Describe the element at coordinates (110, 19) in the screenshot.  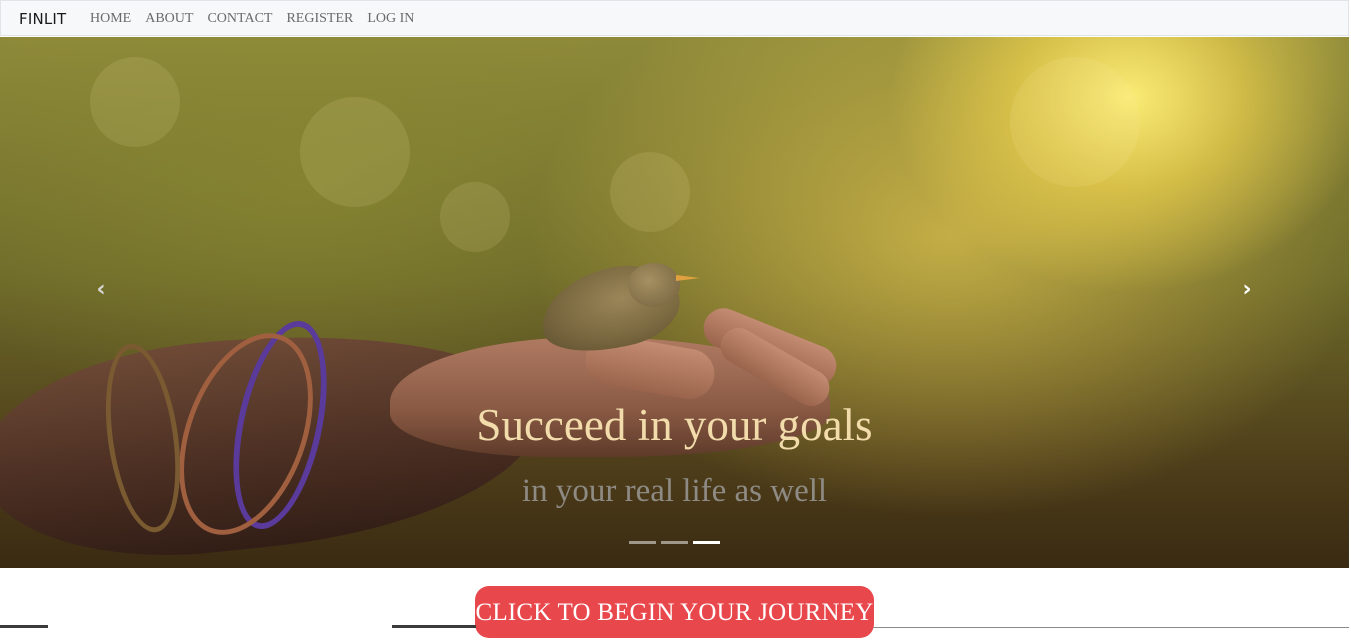
I see `nav-link-home: HOME` at that location.